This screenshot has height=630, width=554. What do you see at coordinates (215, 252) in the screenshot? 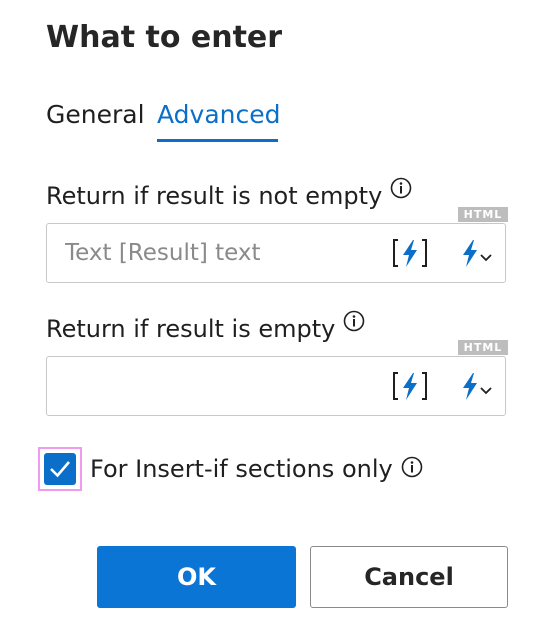
I see `not-empty-input` at bounding box center [215, 252].